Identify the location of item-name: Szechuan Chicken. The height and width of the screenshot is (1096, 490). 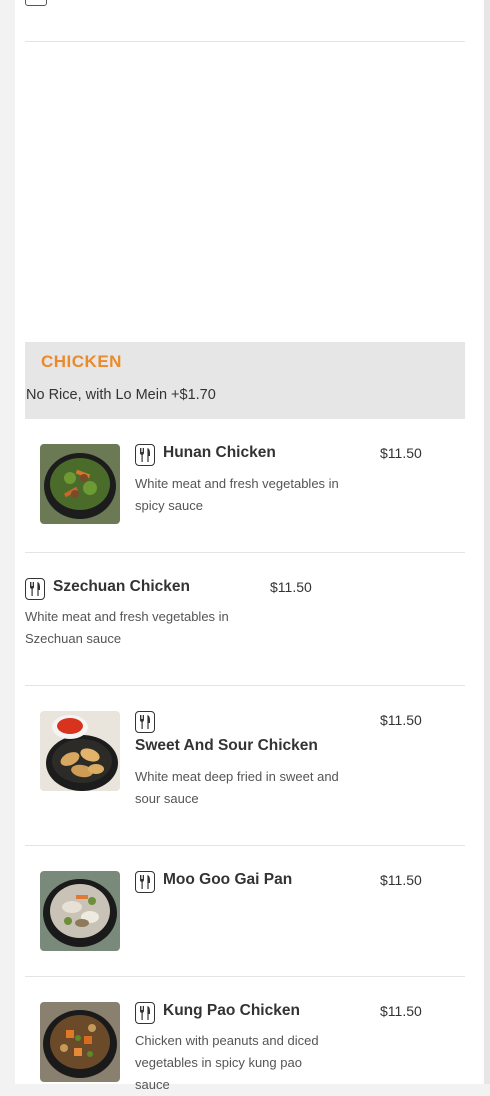
(121, 587).